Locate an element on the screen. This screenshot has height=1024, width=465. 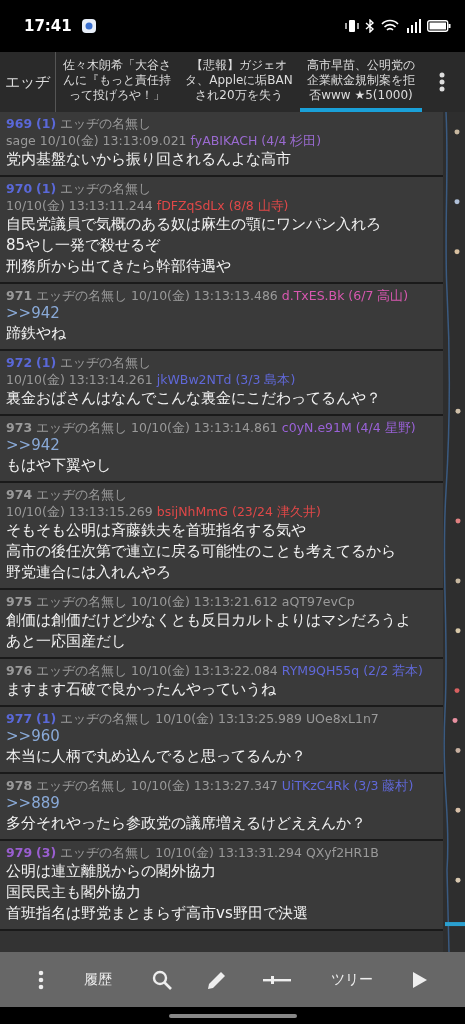
post-number: 977 is located at coordinates (19, 718).